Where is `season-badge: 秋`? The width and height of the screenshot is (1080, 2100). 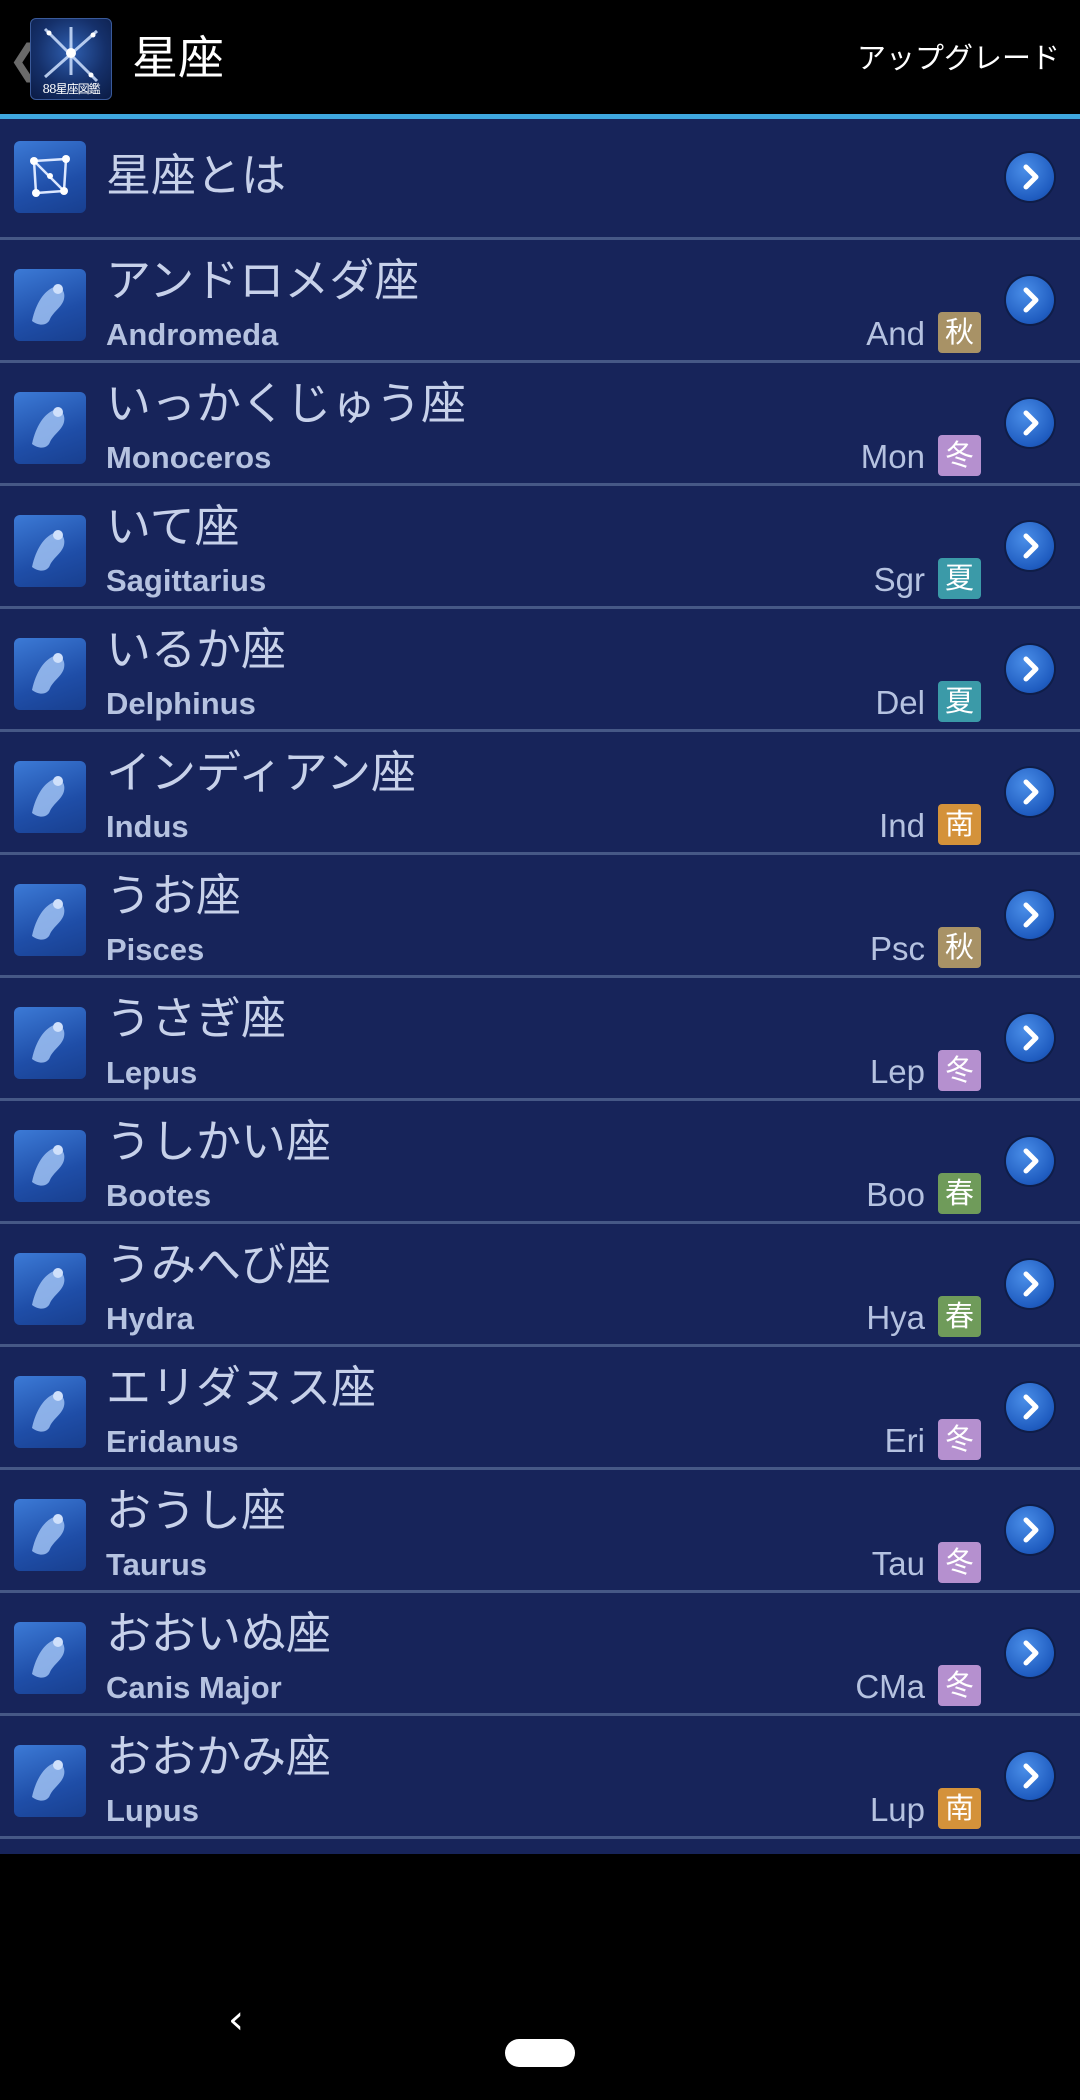
season-badge: 秋 is located at coordinates (959, 947).